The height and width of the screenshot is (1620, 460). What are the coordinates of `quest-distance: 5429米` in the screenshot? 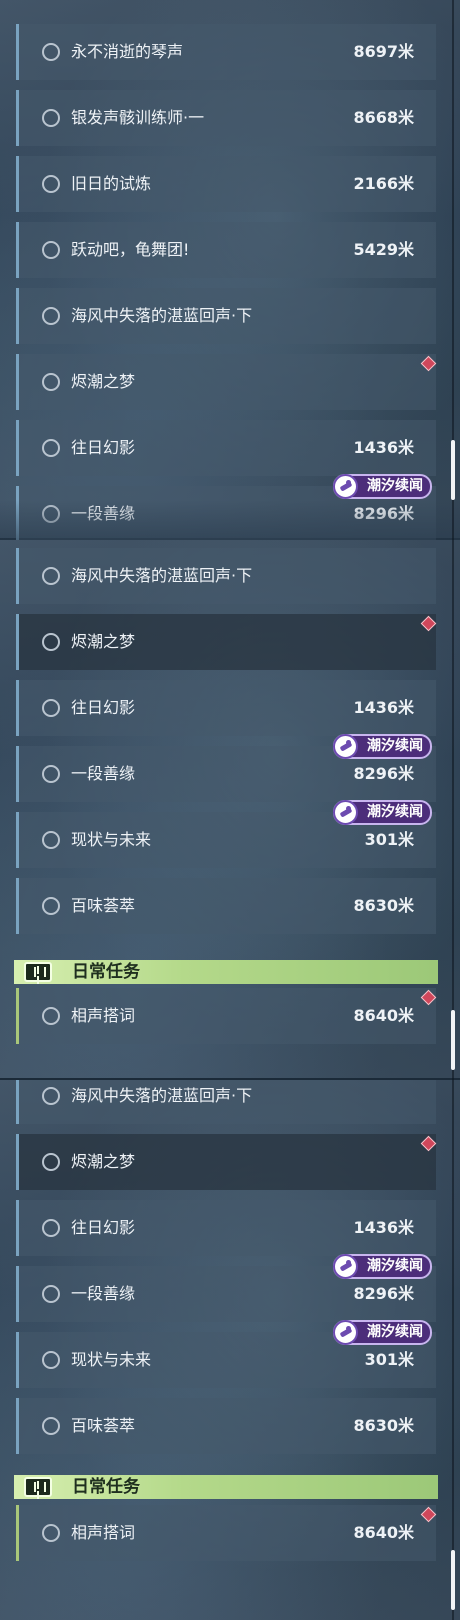 It's located at (383, 249).